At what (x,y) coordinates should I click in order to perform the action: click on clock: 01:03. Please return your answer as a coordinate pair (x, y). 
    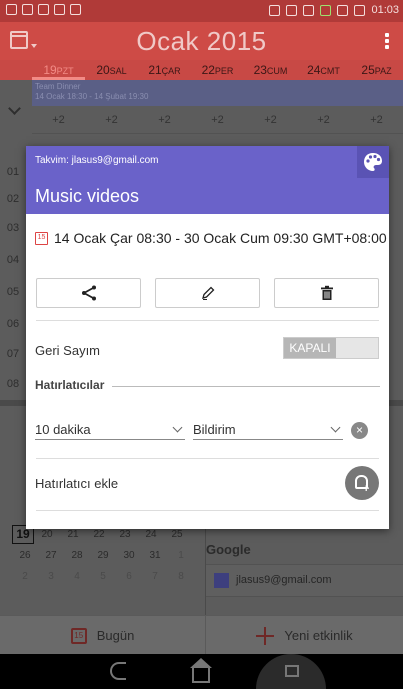
    Looking at the image, I should click on (385, 10).